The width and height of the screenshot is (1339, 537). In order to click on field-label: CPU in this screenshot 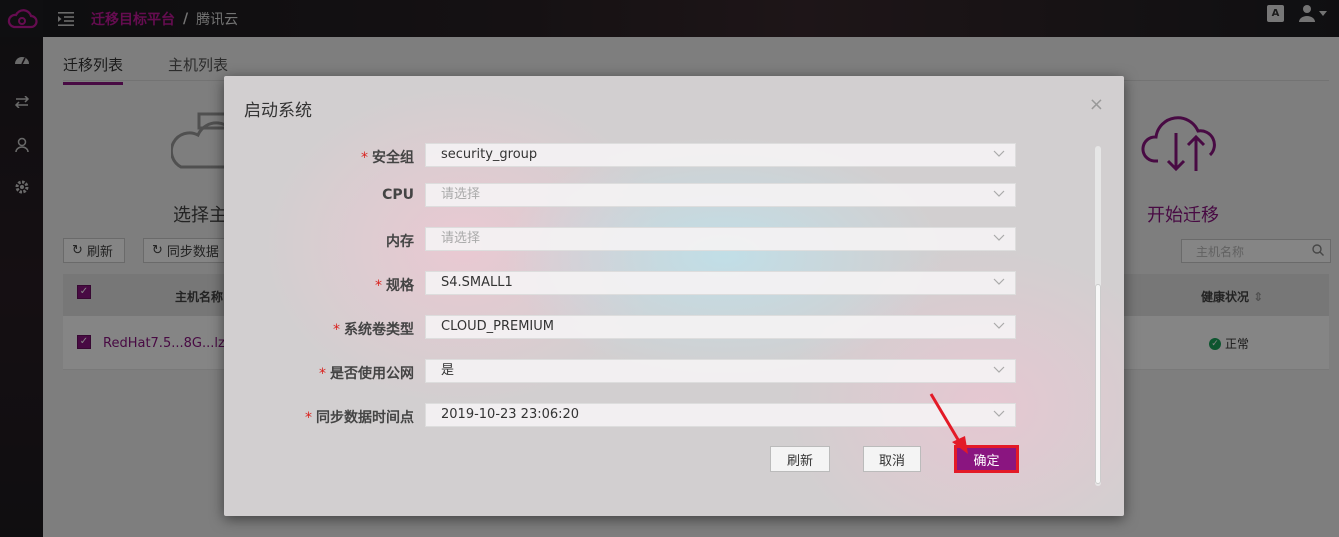, I will do `click(398, 195)`.